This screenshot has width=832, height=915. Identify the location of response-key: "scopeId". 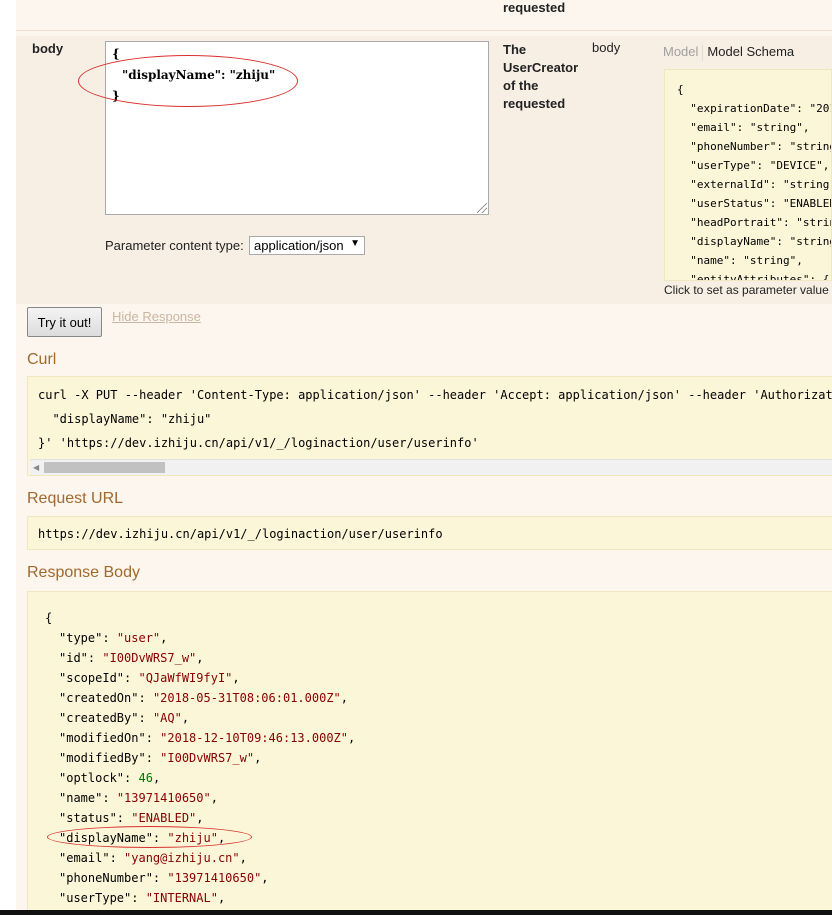
(92, 678).